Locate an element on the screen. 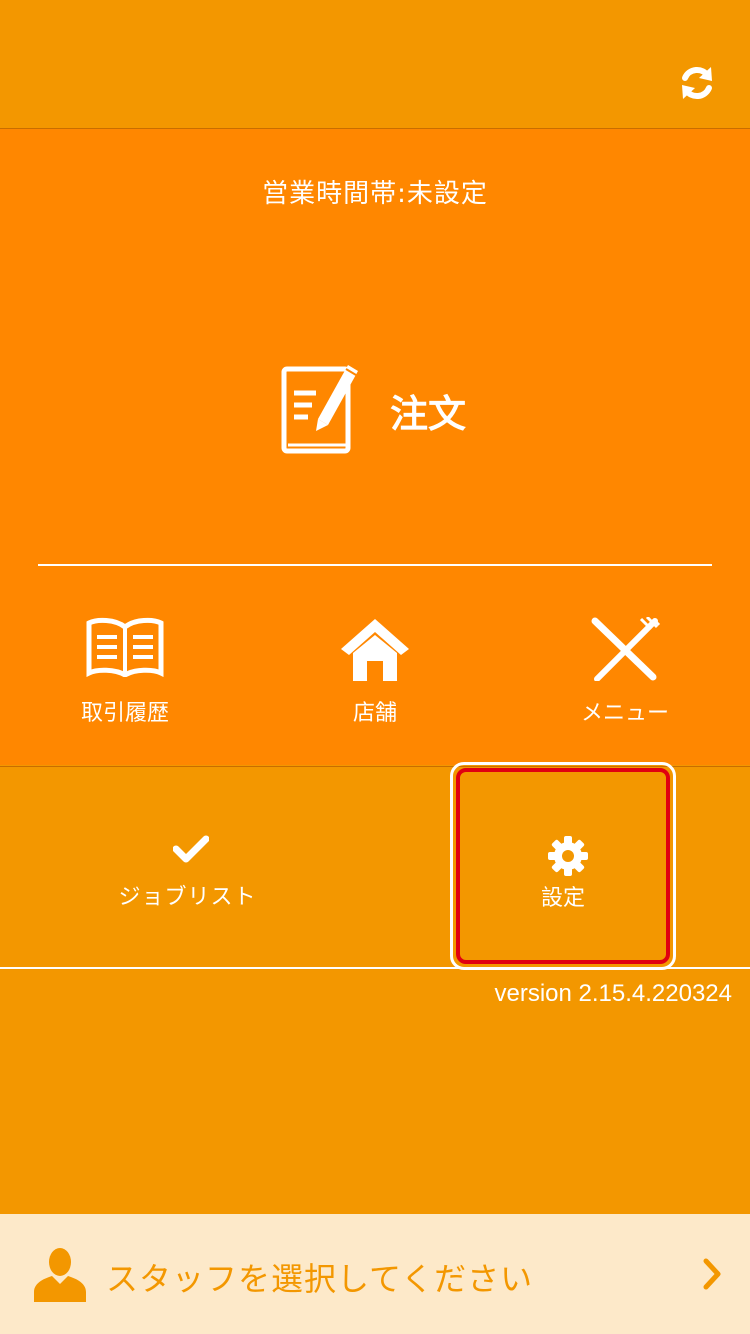 This screenshot has width=750, height=1334. transaction-history-button: 取引履歴 is located at coordinates (125, 672).